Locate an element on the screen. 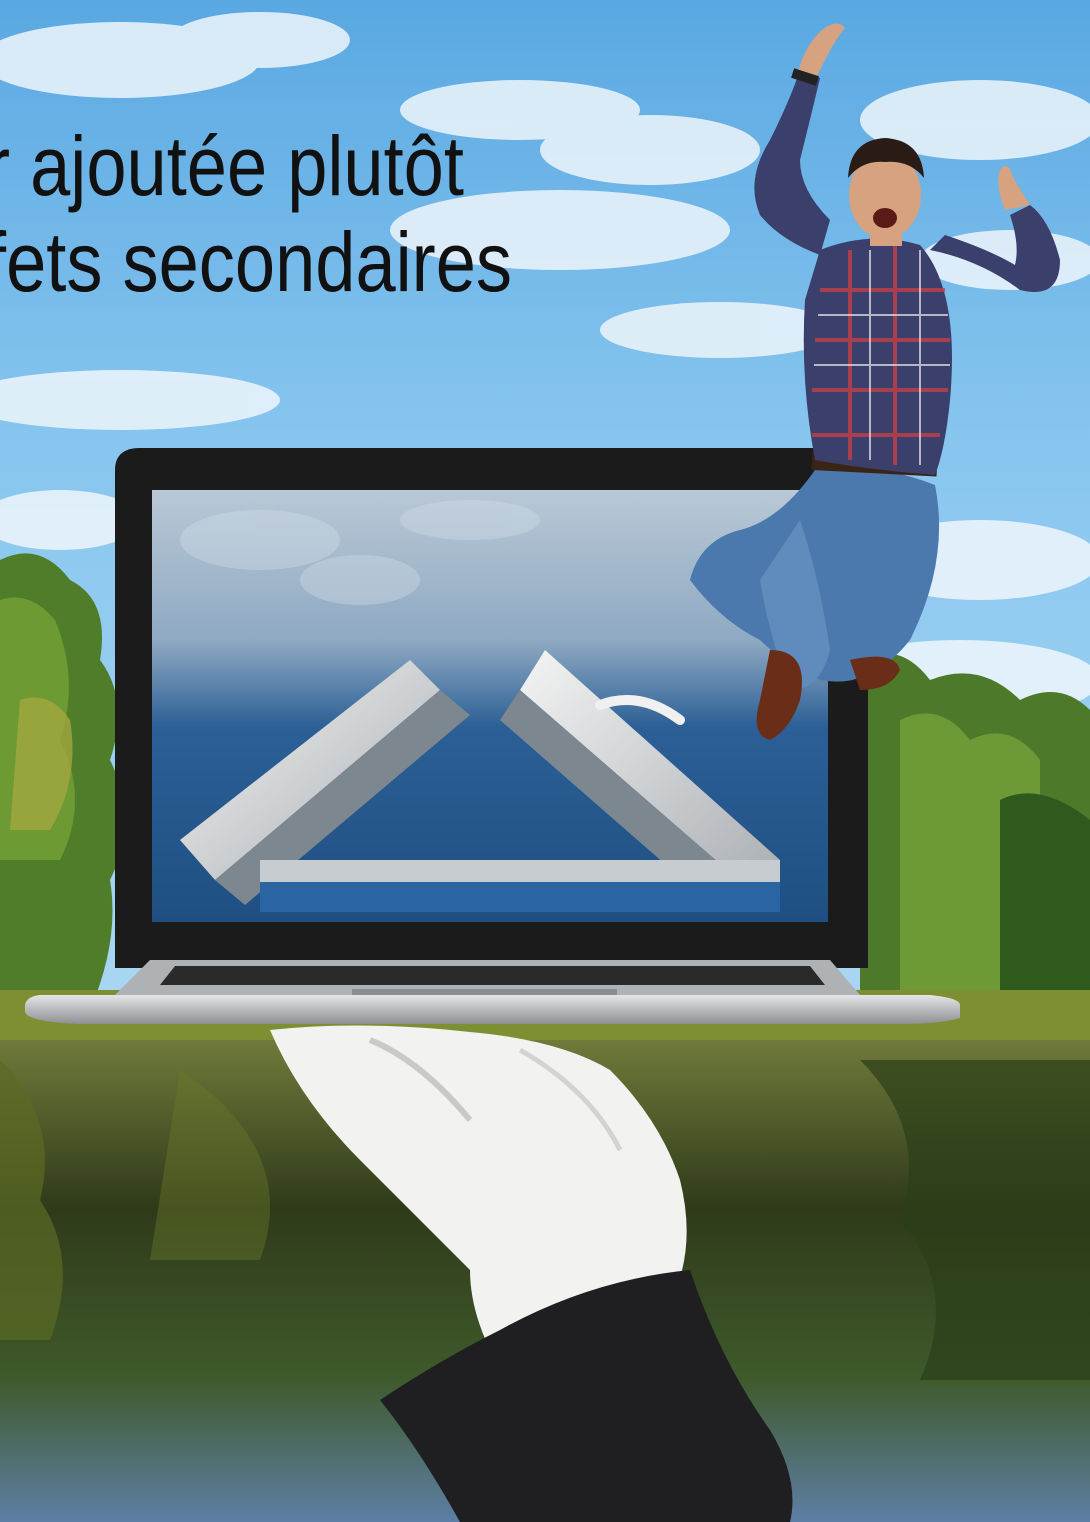  right-trees is located at coordinates (975, 831).